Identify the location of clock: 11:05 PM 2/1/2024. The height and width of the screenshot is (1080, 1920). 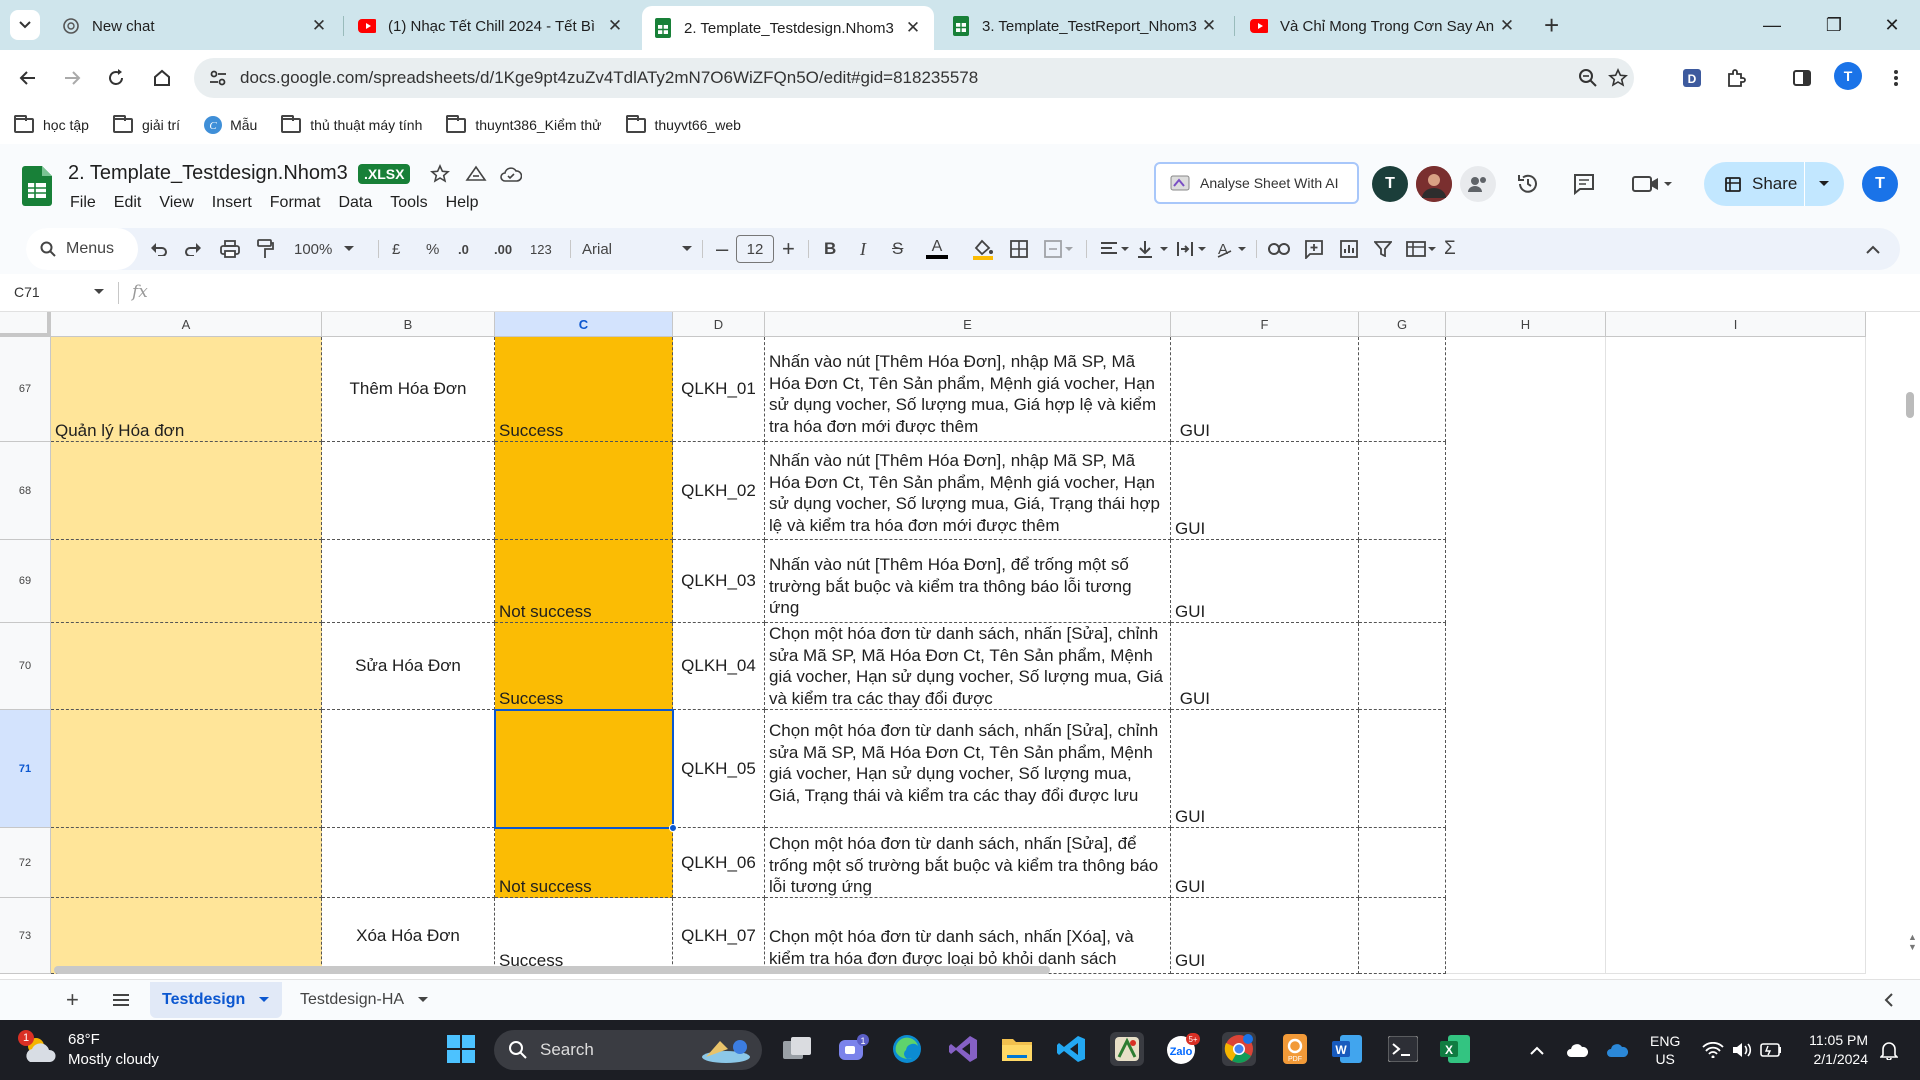
(1834, 1050).